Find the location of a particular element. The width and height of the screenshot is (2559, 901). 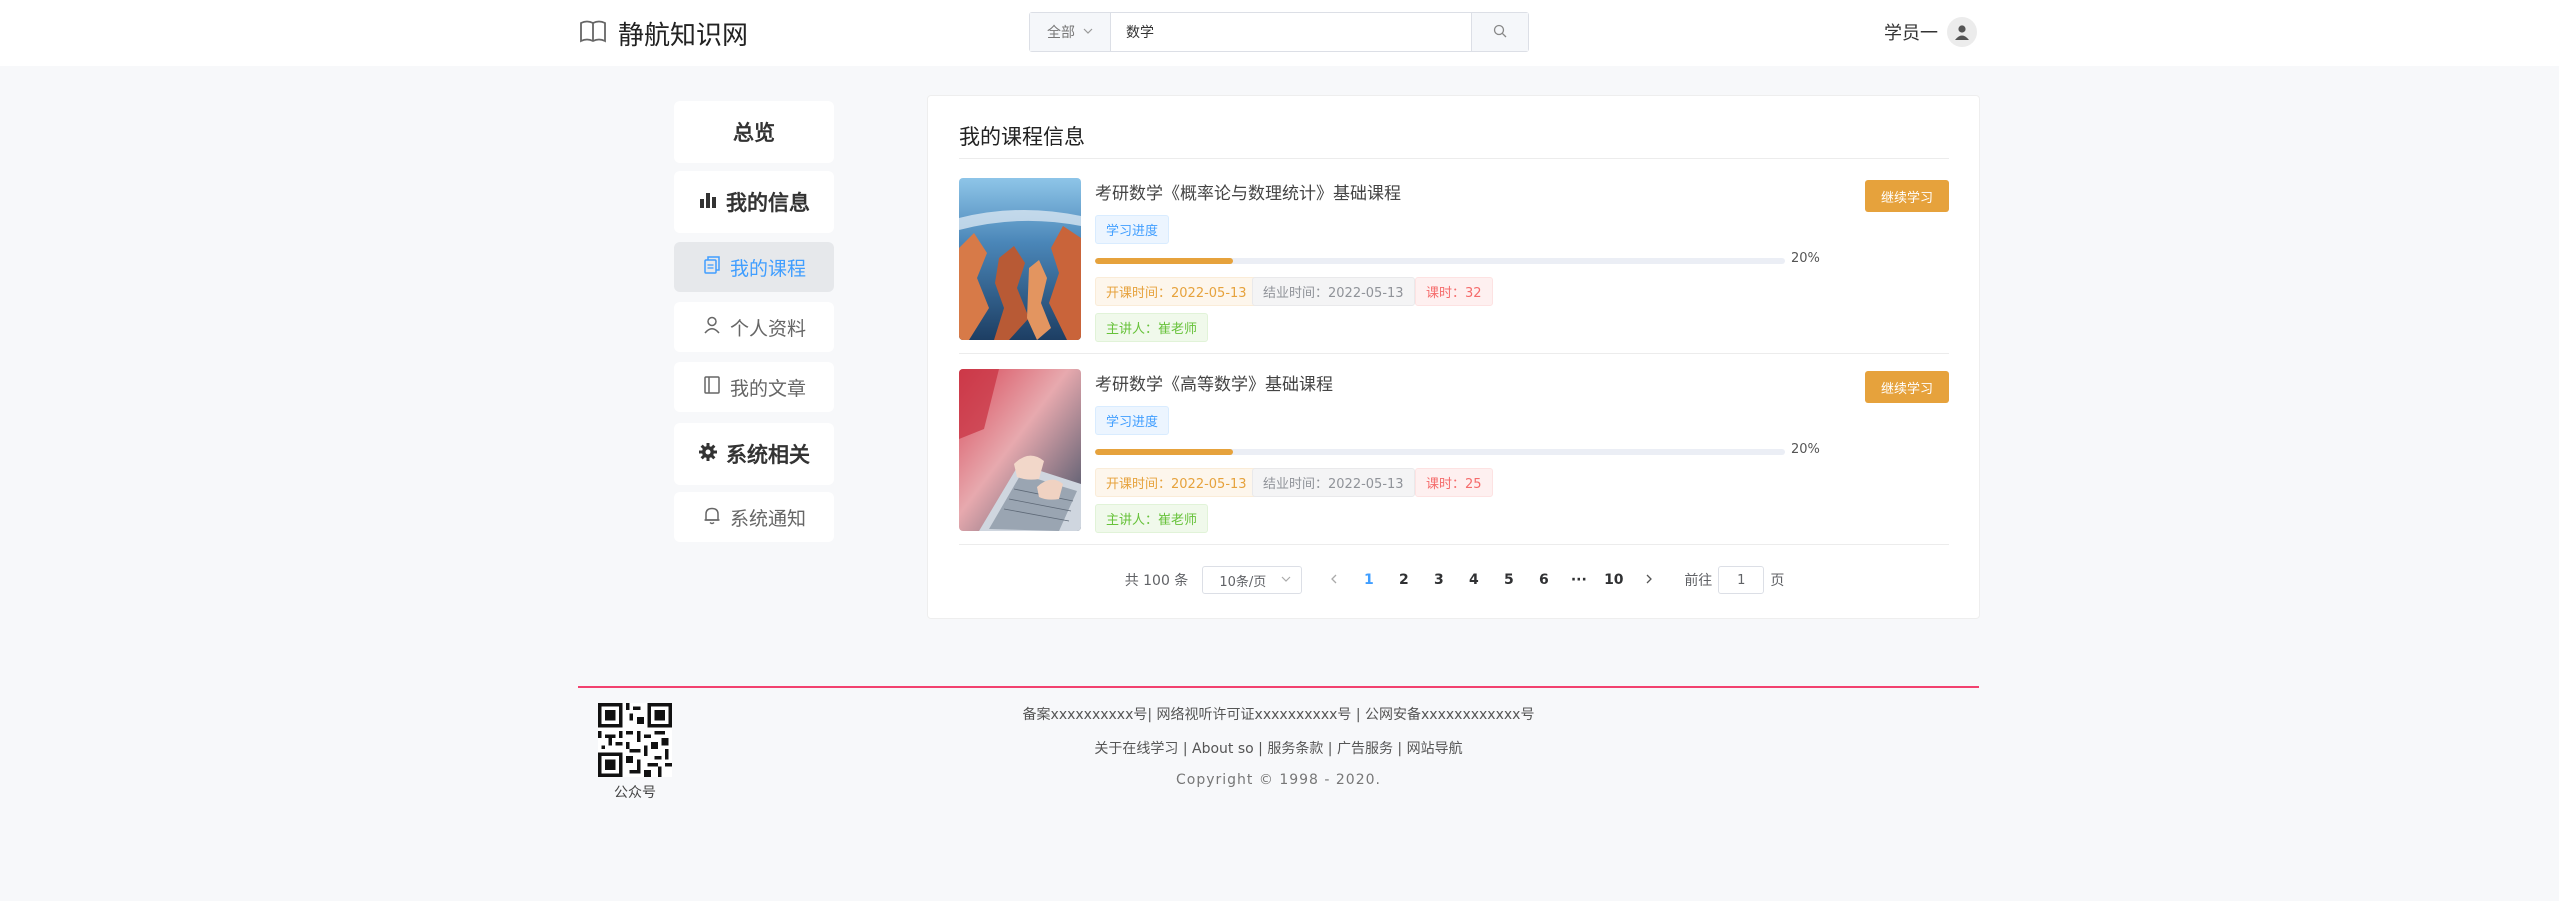

course-title: 考研数学《概率论与数理统计》基础课程 is located at coordinates (1248, 191).